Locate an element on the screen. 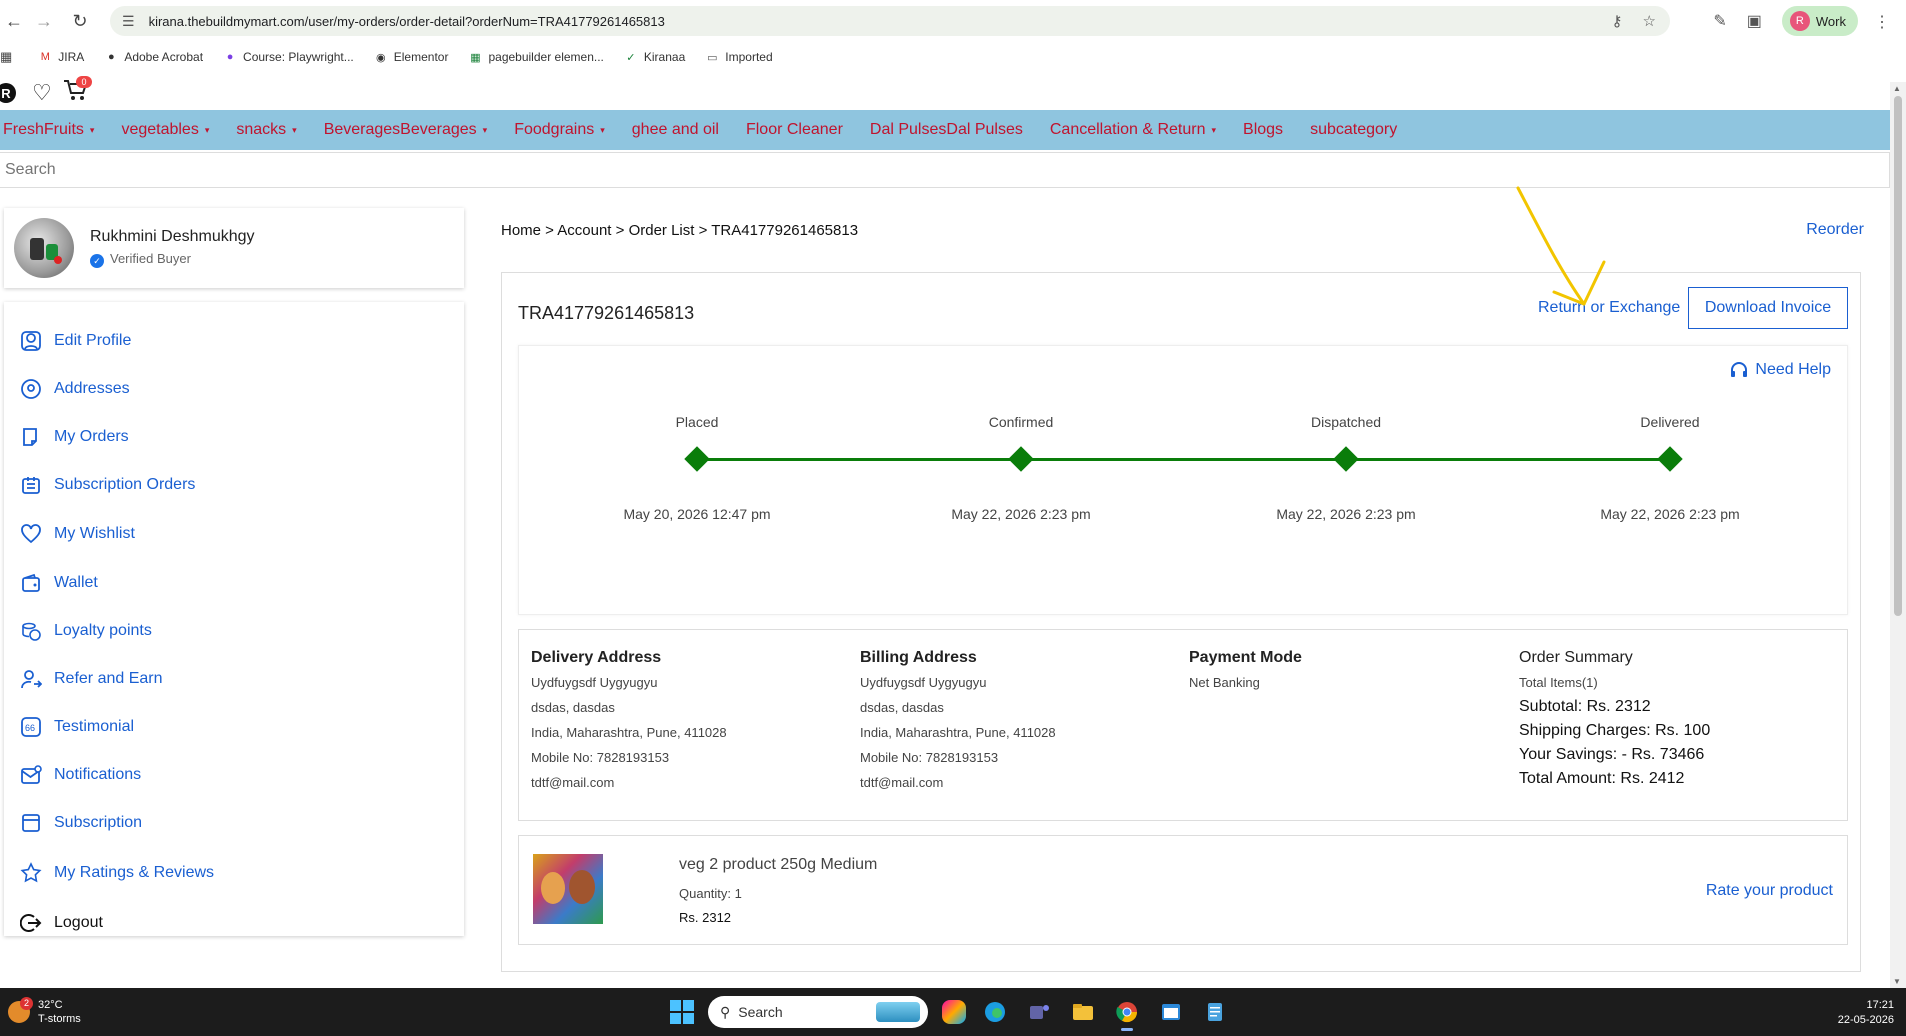 Image resolution: width=1906 pixels, height=1036 pixels. bookmark-star-icon: ☆ is located at coordinates (1649, 21).